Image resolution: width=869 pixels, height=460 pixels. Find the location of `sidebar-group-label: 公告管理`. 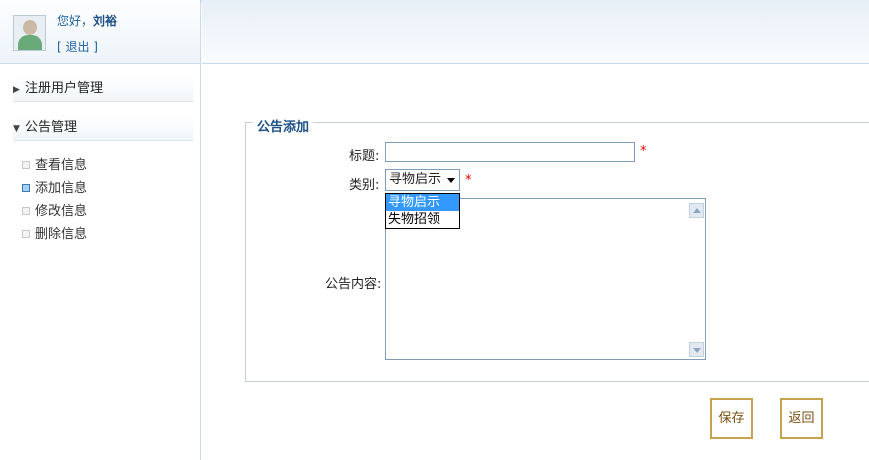

sidebar-group-label: 公告管理 is located at coordinates (51, 127).